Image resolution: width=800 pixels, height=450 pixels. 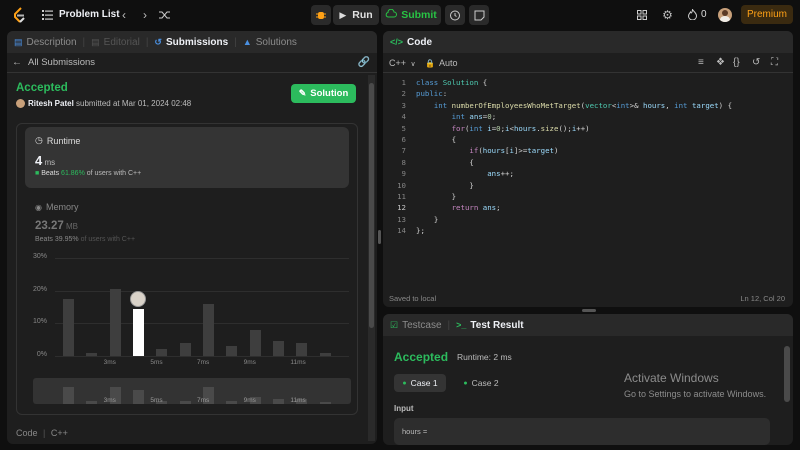 What do you see at coordinates (109, 362) in the screenshot?
I see `x-tick-label: 3ms` at bounding box center [109, 362].